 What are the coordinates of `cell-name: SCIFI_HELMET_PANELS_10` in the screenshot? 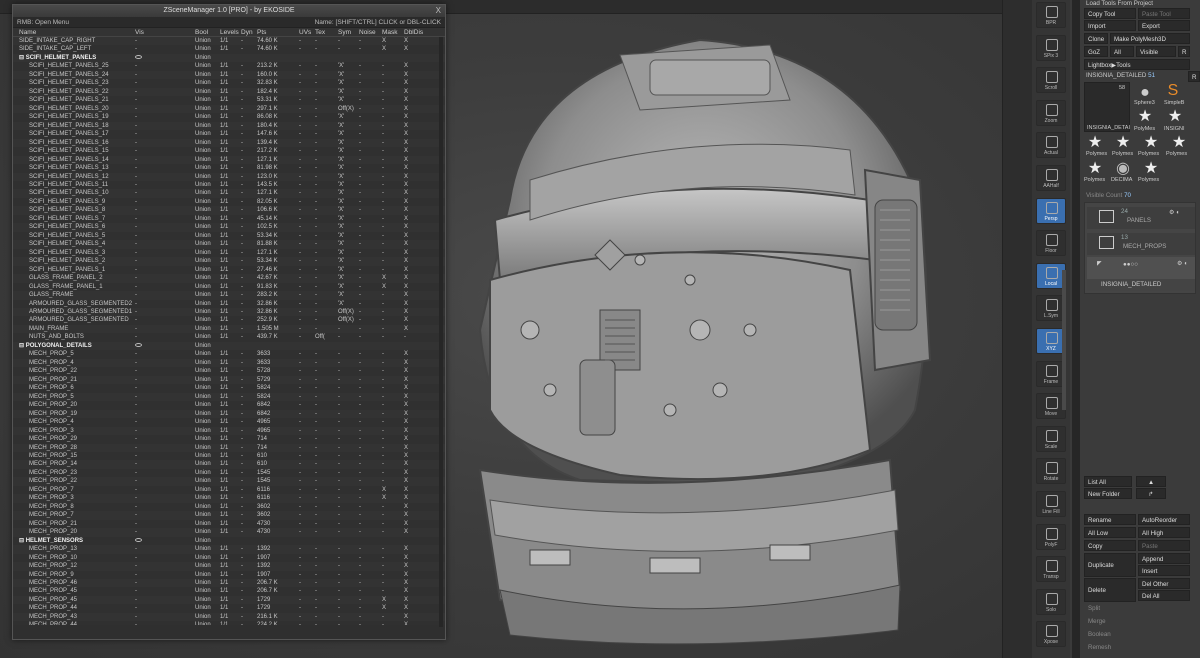 It's located at (79, 193).